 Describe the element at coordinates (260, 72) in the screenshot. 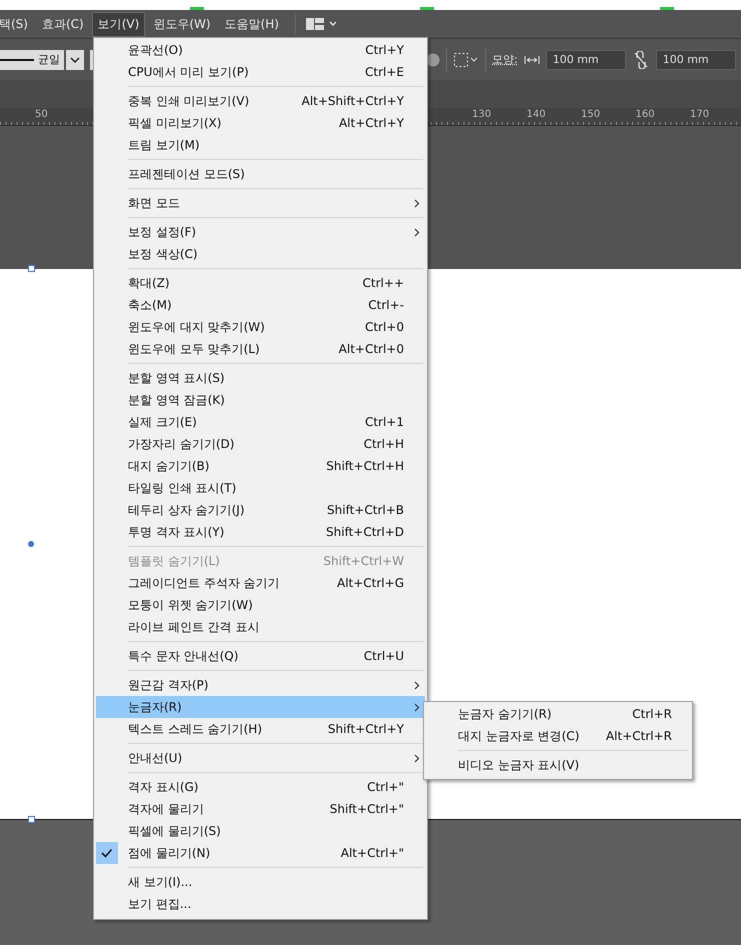

I see `menu-item: CPU에서 미리 보기(P) Ctrl+E` at that location.